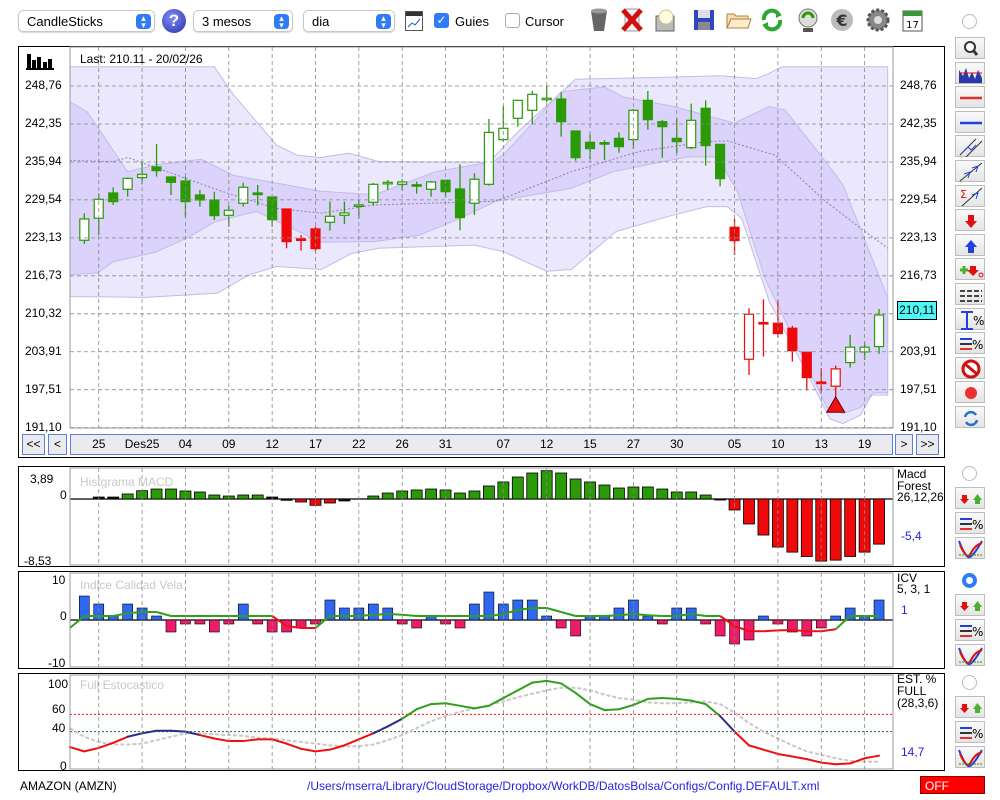 The width and height of the screenshot is (1000, 800). I want to click on y-axis-tick: 248,76, so click(43, 85).